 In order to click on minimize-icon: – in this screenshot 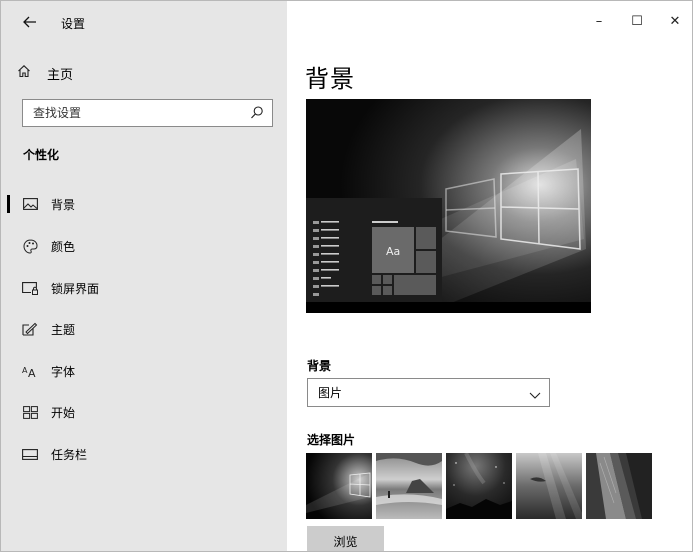, I will do `click(599, 21)`.